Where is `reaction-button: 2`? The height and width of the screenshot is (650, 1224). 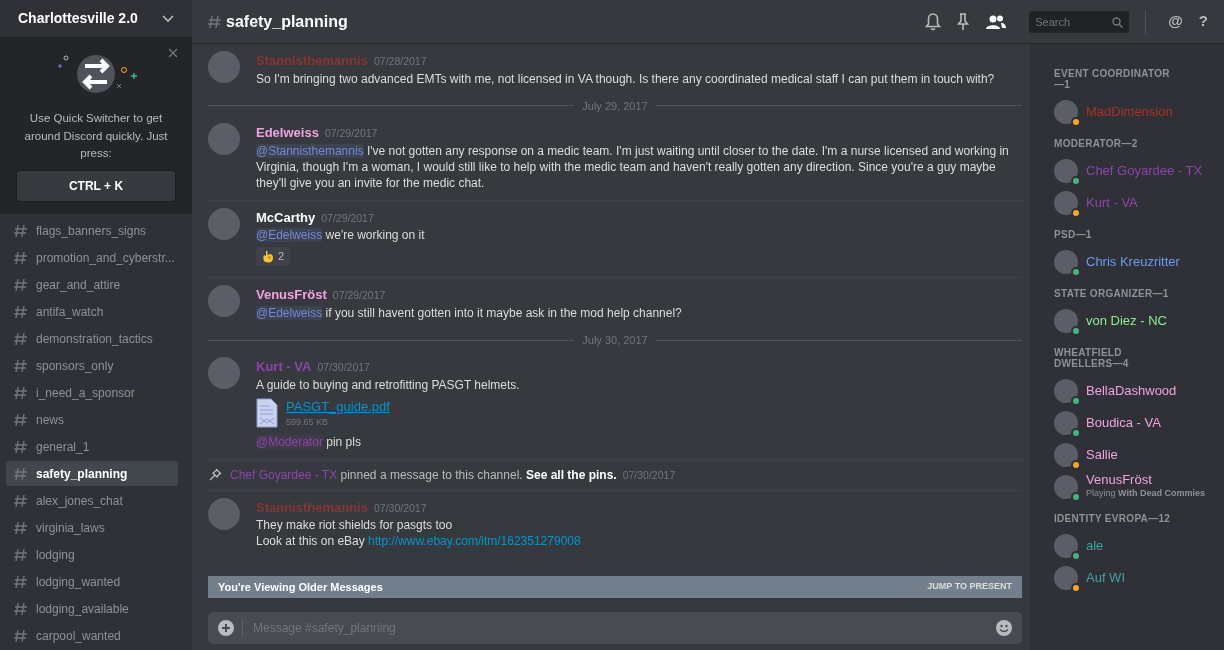
reaction-button: 2 is located at coordinates (273, 256).